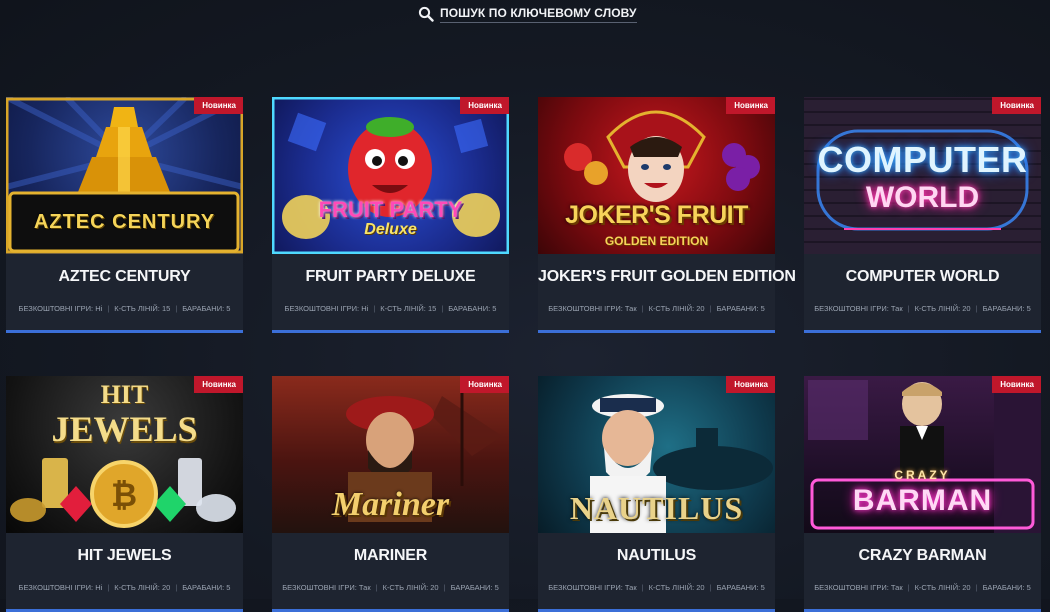 Image resolution: width=1050 pixels, height=612 pixels. What do you see at coordinates (124, 429) in the screenshot?
I see `game-logo-subtitle: JEWELS` at bounding box center [124, 429].